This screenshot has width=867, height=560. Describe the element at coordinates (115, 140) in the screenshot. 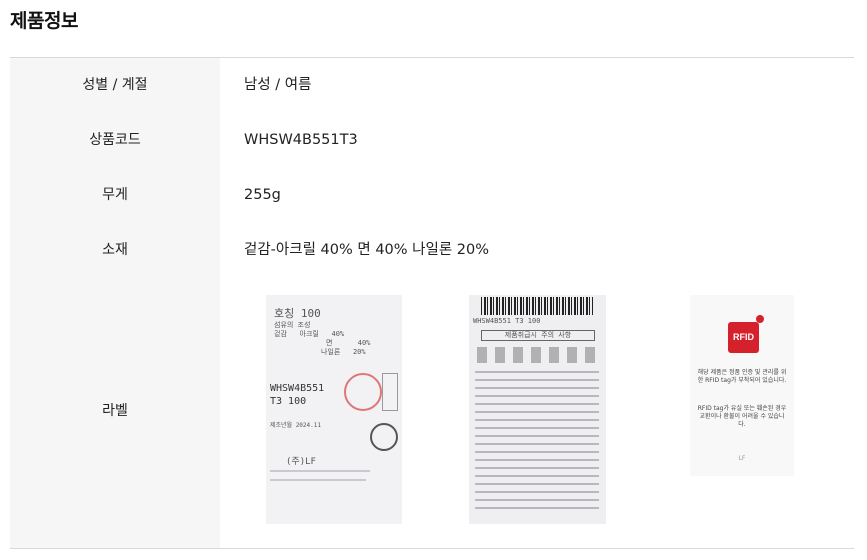

I see `spec-label: 상품코드` at that location.